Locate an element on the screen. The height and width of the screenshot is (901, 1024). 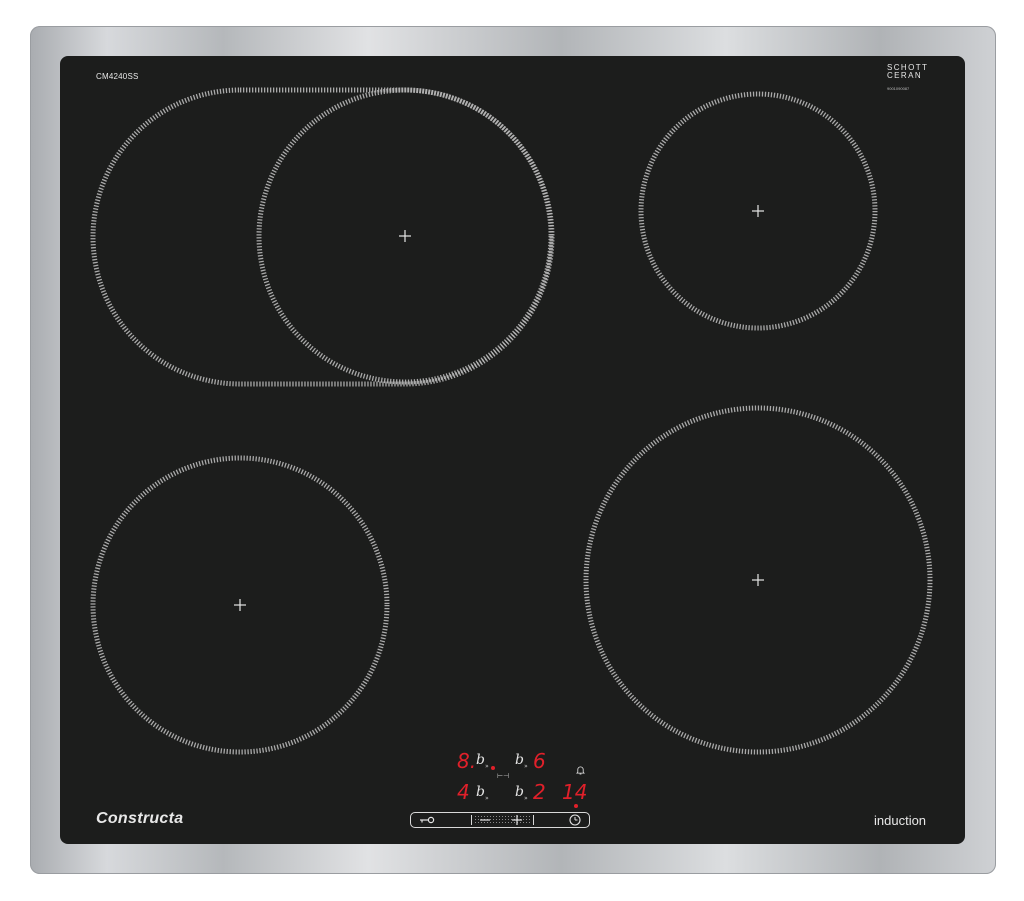
zone-active-dot is located at coordinates (493, 768).